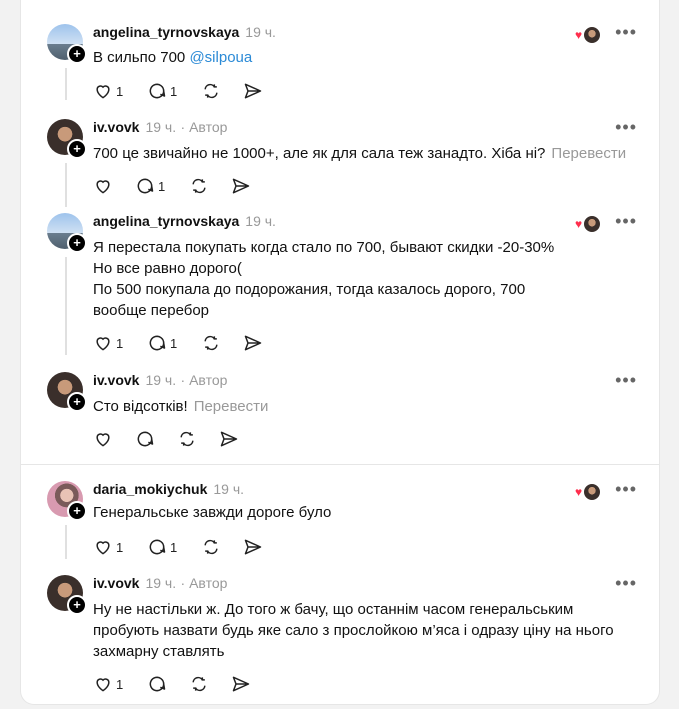 This screenshot has width=679, height=709. Describe the element at coordinates (340, 464) in the screenshot. I see `divider` at that location.